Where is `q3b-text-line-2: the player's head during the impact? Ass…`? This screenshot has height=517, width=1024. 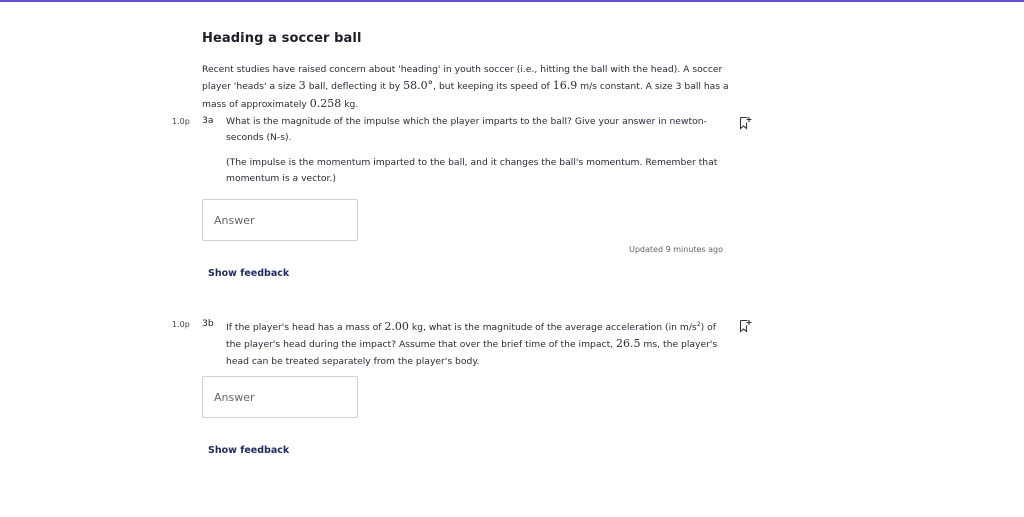
q3b-text-line-2: the player's head during the impact? Ass… is located at coordinates (475, 344).